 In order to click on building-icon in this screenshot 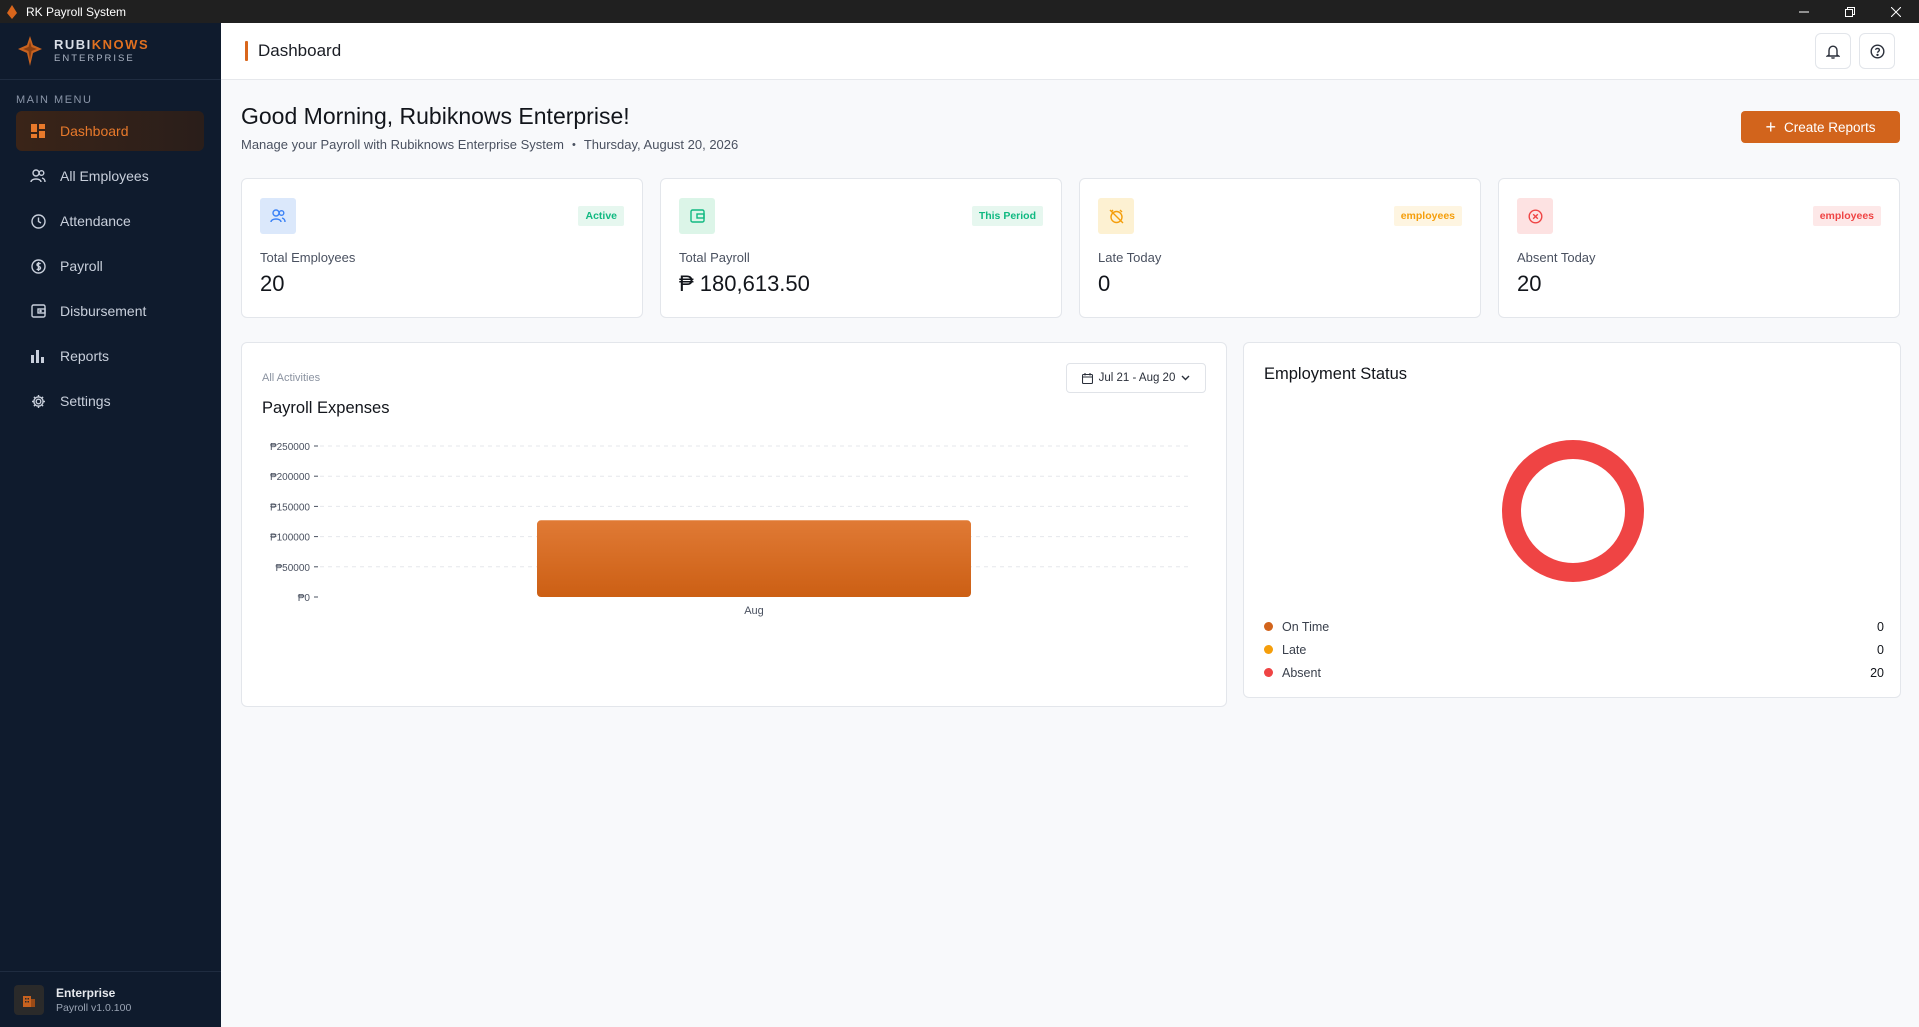, I will do `click(29, 999)`.